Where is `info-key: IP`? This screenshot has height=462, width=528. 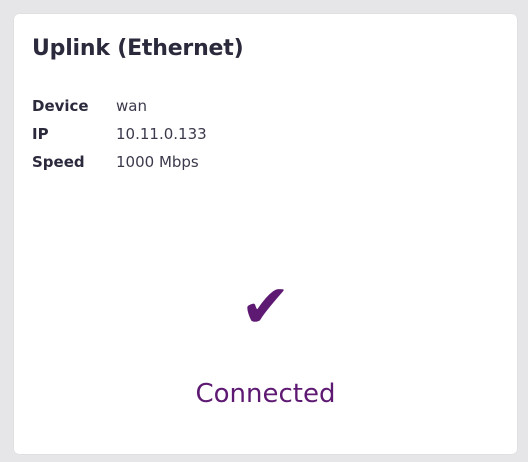
info-key: IP is located at coordinates (40, 134).